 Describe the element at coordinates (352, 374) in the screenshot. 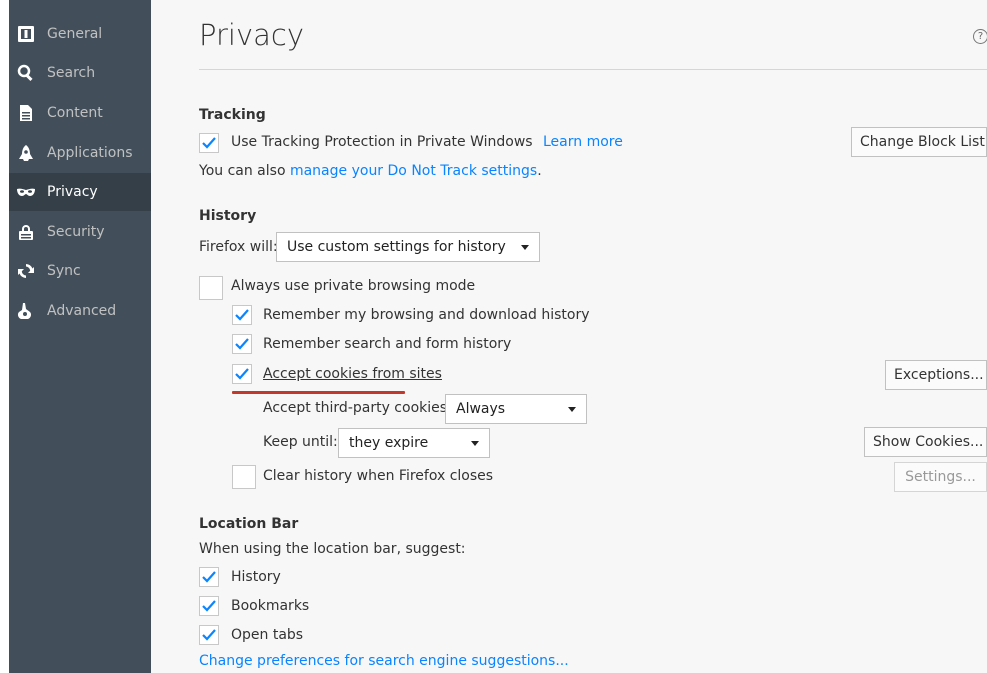

I see `accept-cookies-label: Accept cookies from sites` at that location.